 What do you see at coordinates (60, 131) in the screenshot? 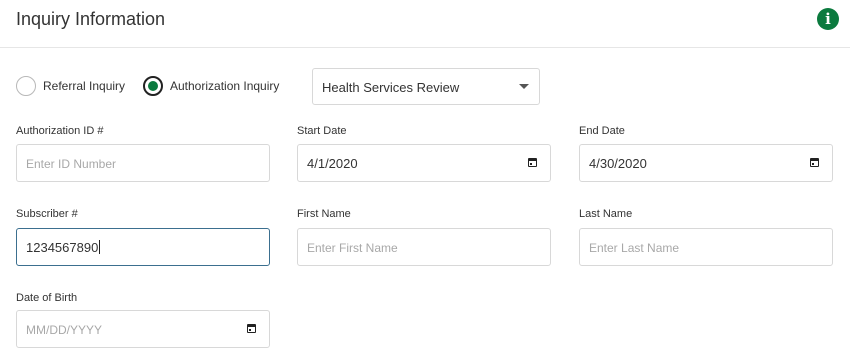
I see `authorization-id-label: Authorization ID #` at bounding box center [60, 131].